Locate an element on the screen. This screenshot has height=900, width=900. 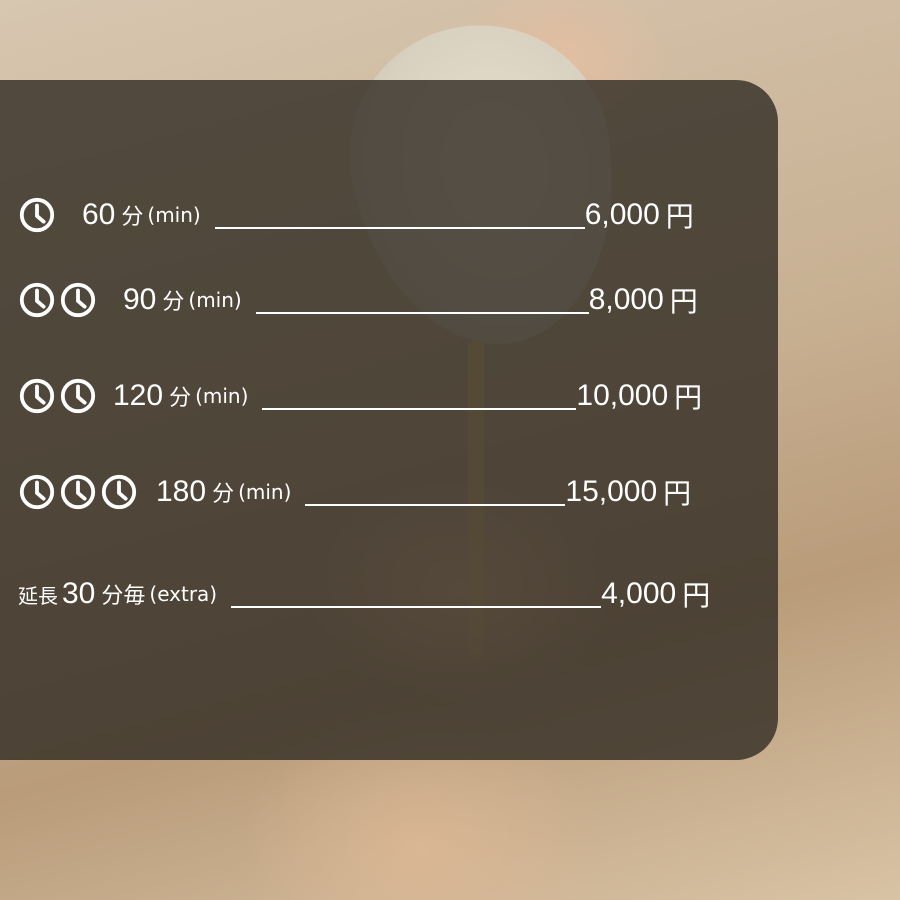
duration-value: 120 is located at coordinates (138, 395).